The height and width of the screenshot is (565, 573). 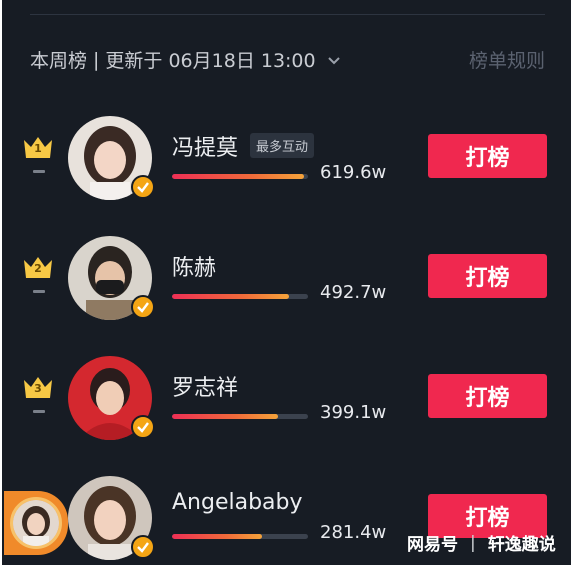 What do you see at coordinates (205, 146) in the screenshot?
I see `user-name: 冯提莫` at bounding box center [205, 146].